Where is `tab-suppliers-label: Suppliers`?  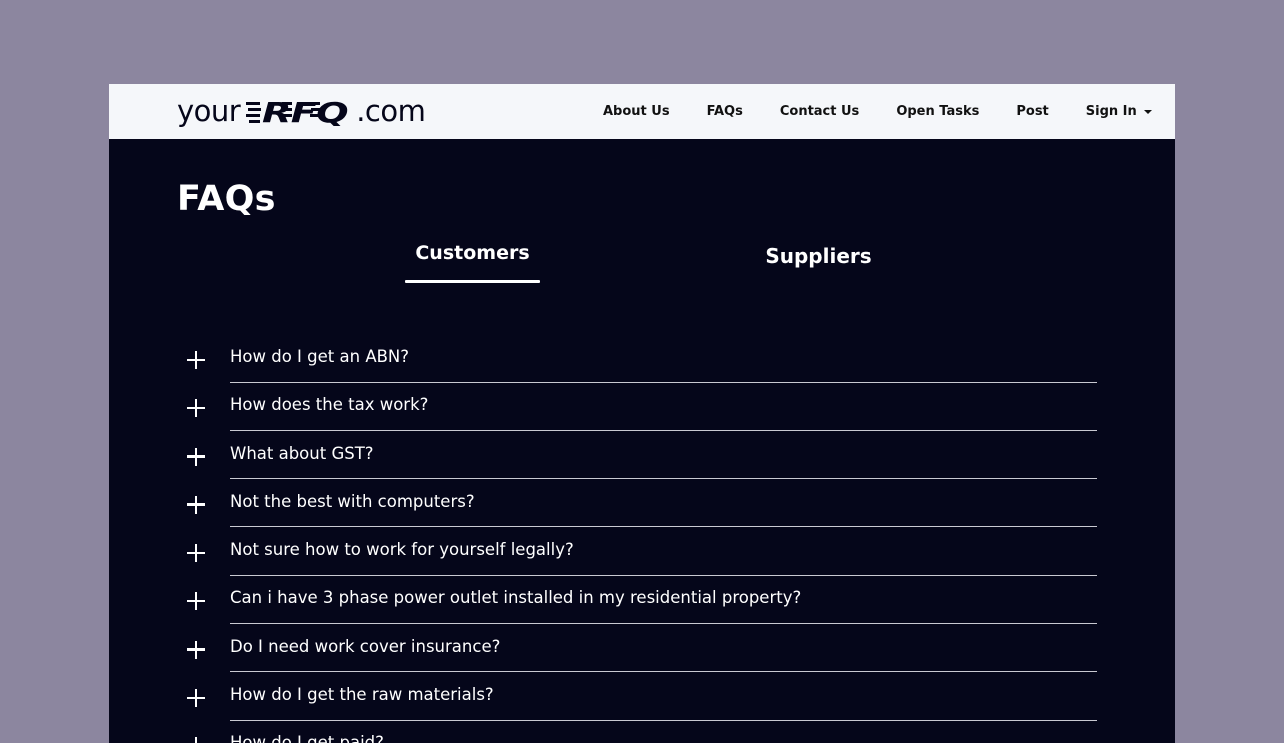 tab-suppliers-label: Suppliers is located at coordinates (818, 256).